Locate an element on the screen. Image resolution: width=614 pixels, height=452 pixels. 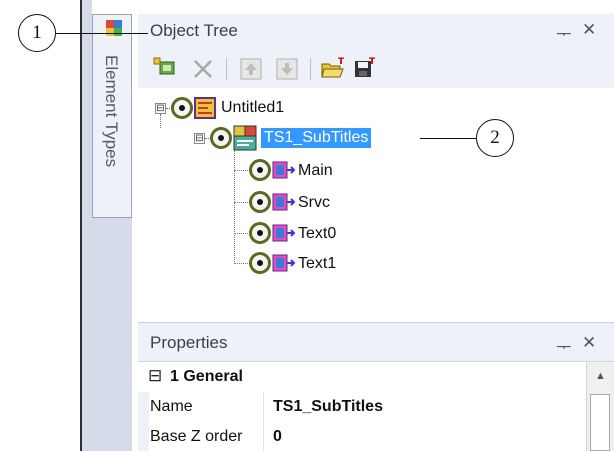
properties-header: Properties ᅮ ✕ is located at coordinates (376, 342).